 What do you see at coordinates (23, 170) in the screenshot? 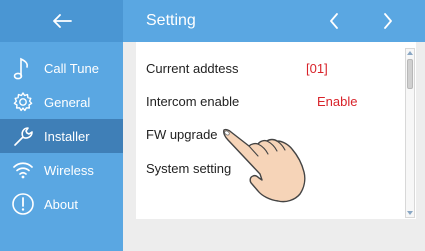
I see `wifi-icon` at bounding box center [23, 170].